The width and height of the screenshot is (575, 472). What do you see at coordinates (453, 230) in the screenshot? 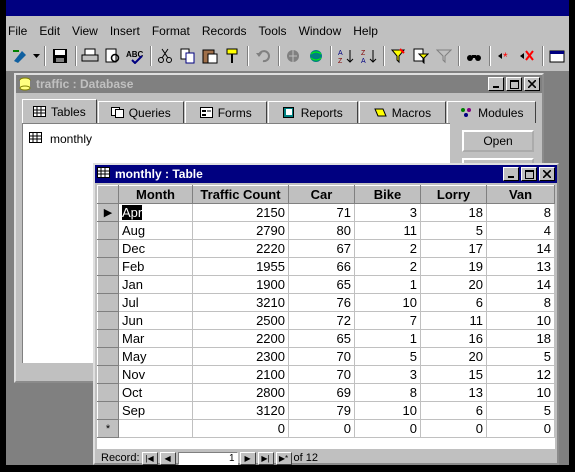
I see `cell-lorry: 5` at bounding box center [453, 230].